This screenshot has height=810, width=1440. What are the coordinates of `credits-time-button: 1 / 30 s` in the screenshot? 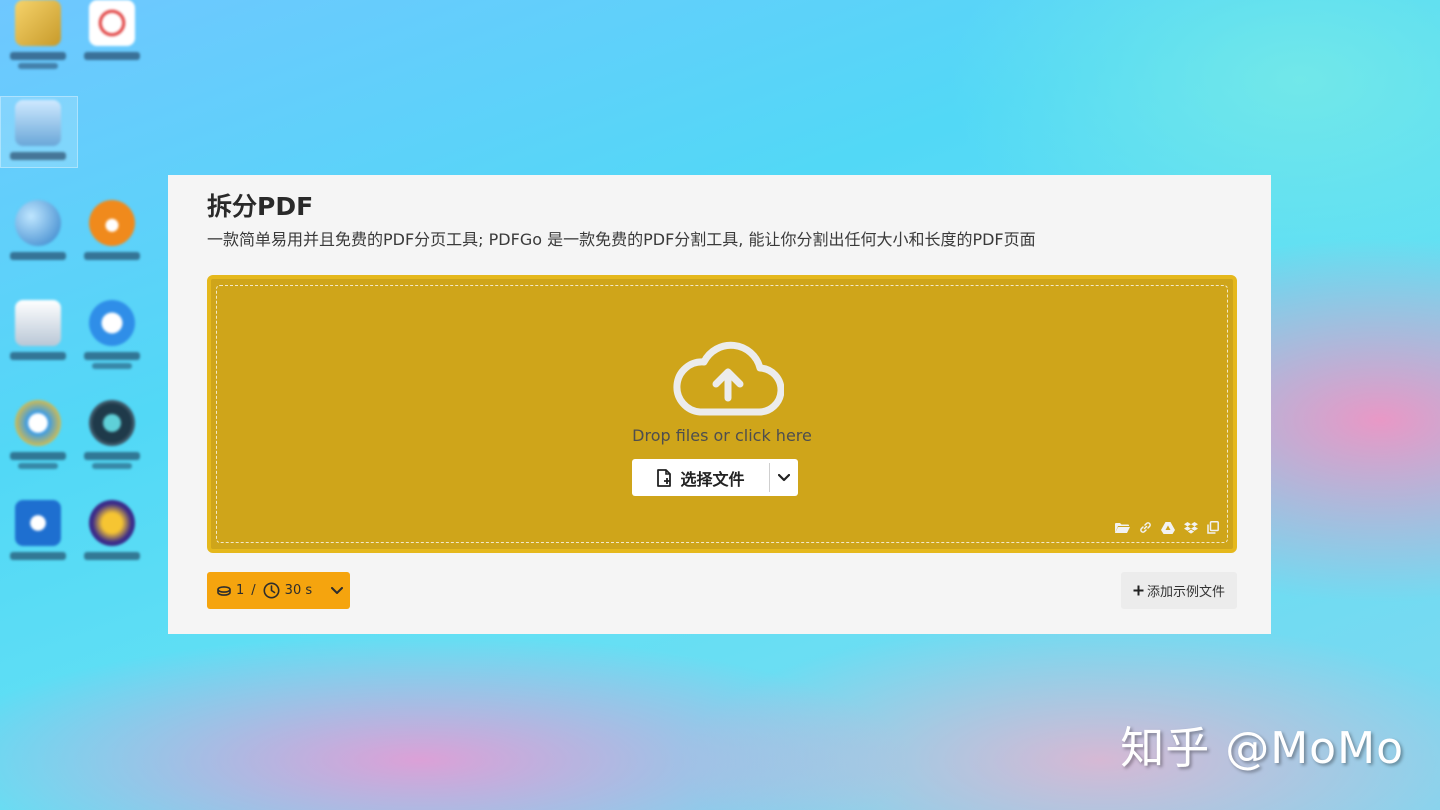 It's located at (278, 590).